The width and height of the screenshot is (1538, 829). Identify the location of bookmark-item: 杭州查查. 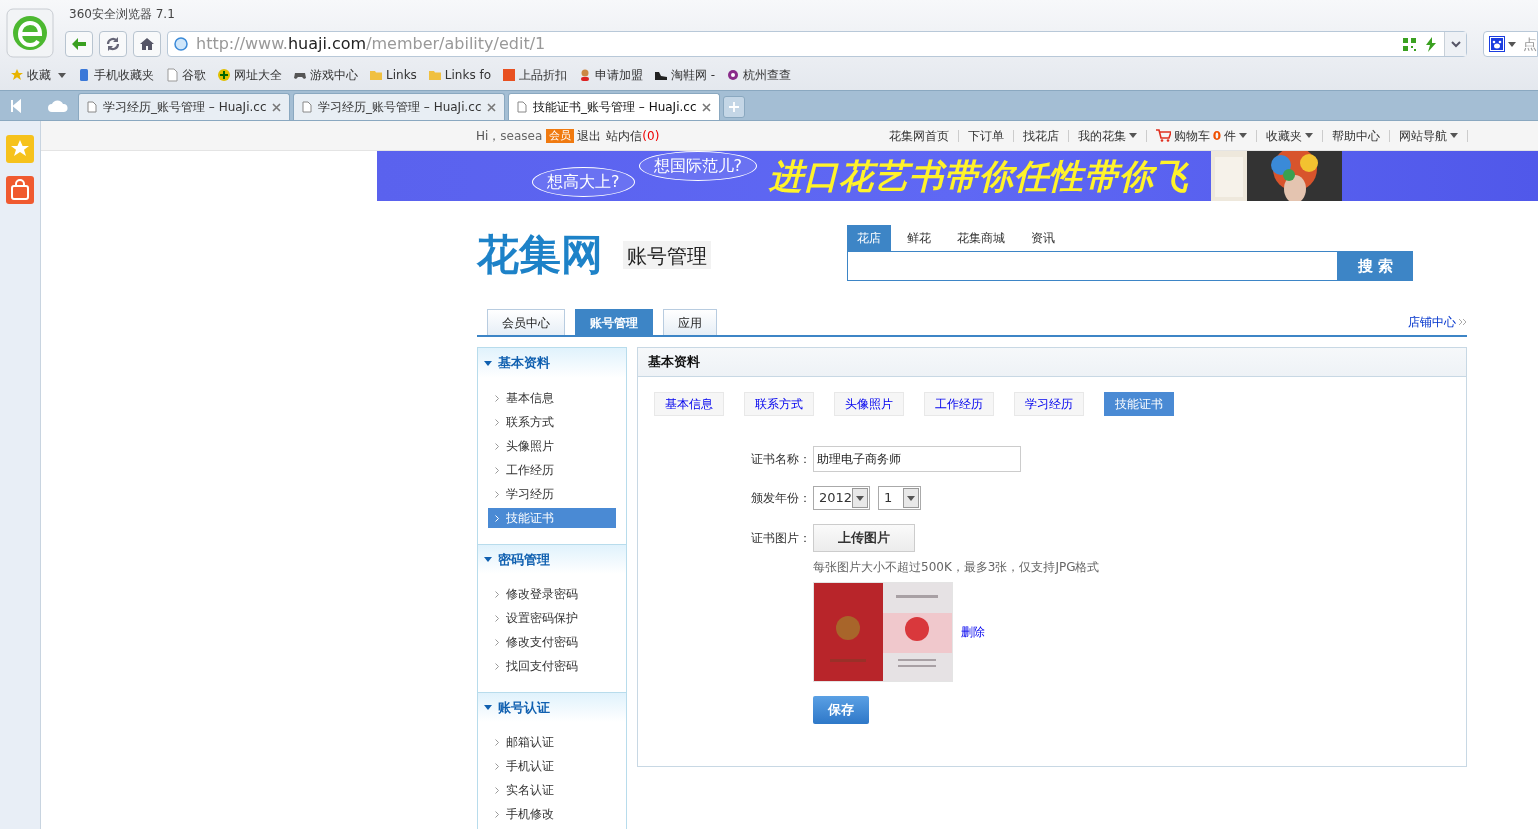
(759, 75).